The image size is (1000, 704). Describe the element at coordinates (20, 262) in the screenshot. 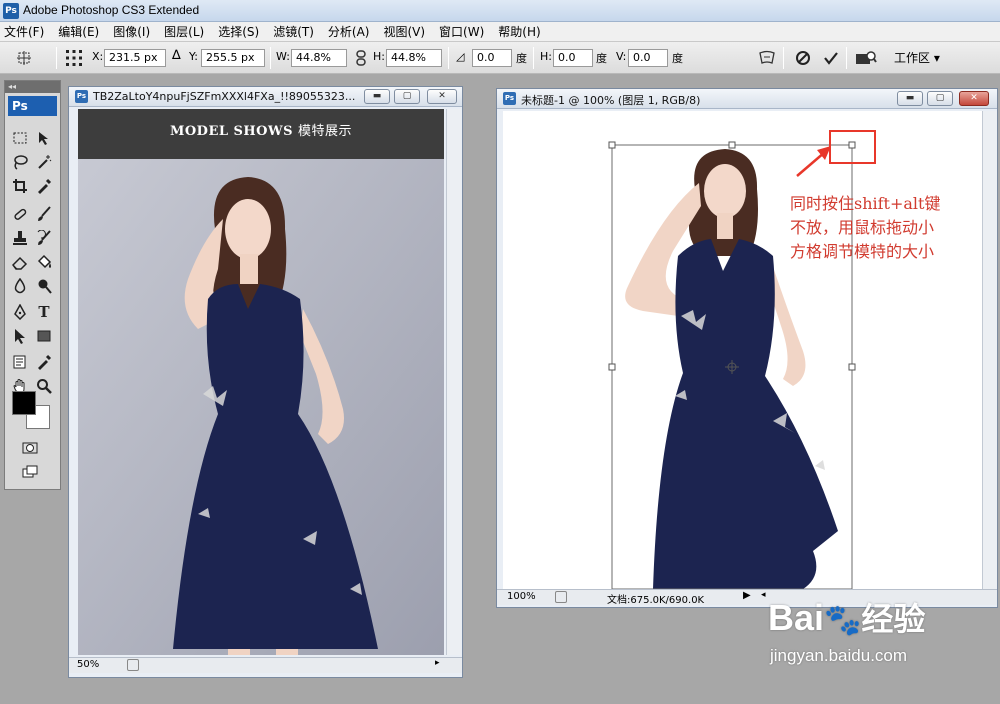

I see `eraser-tool-icon` at that location.